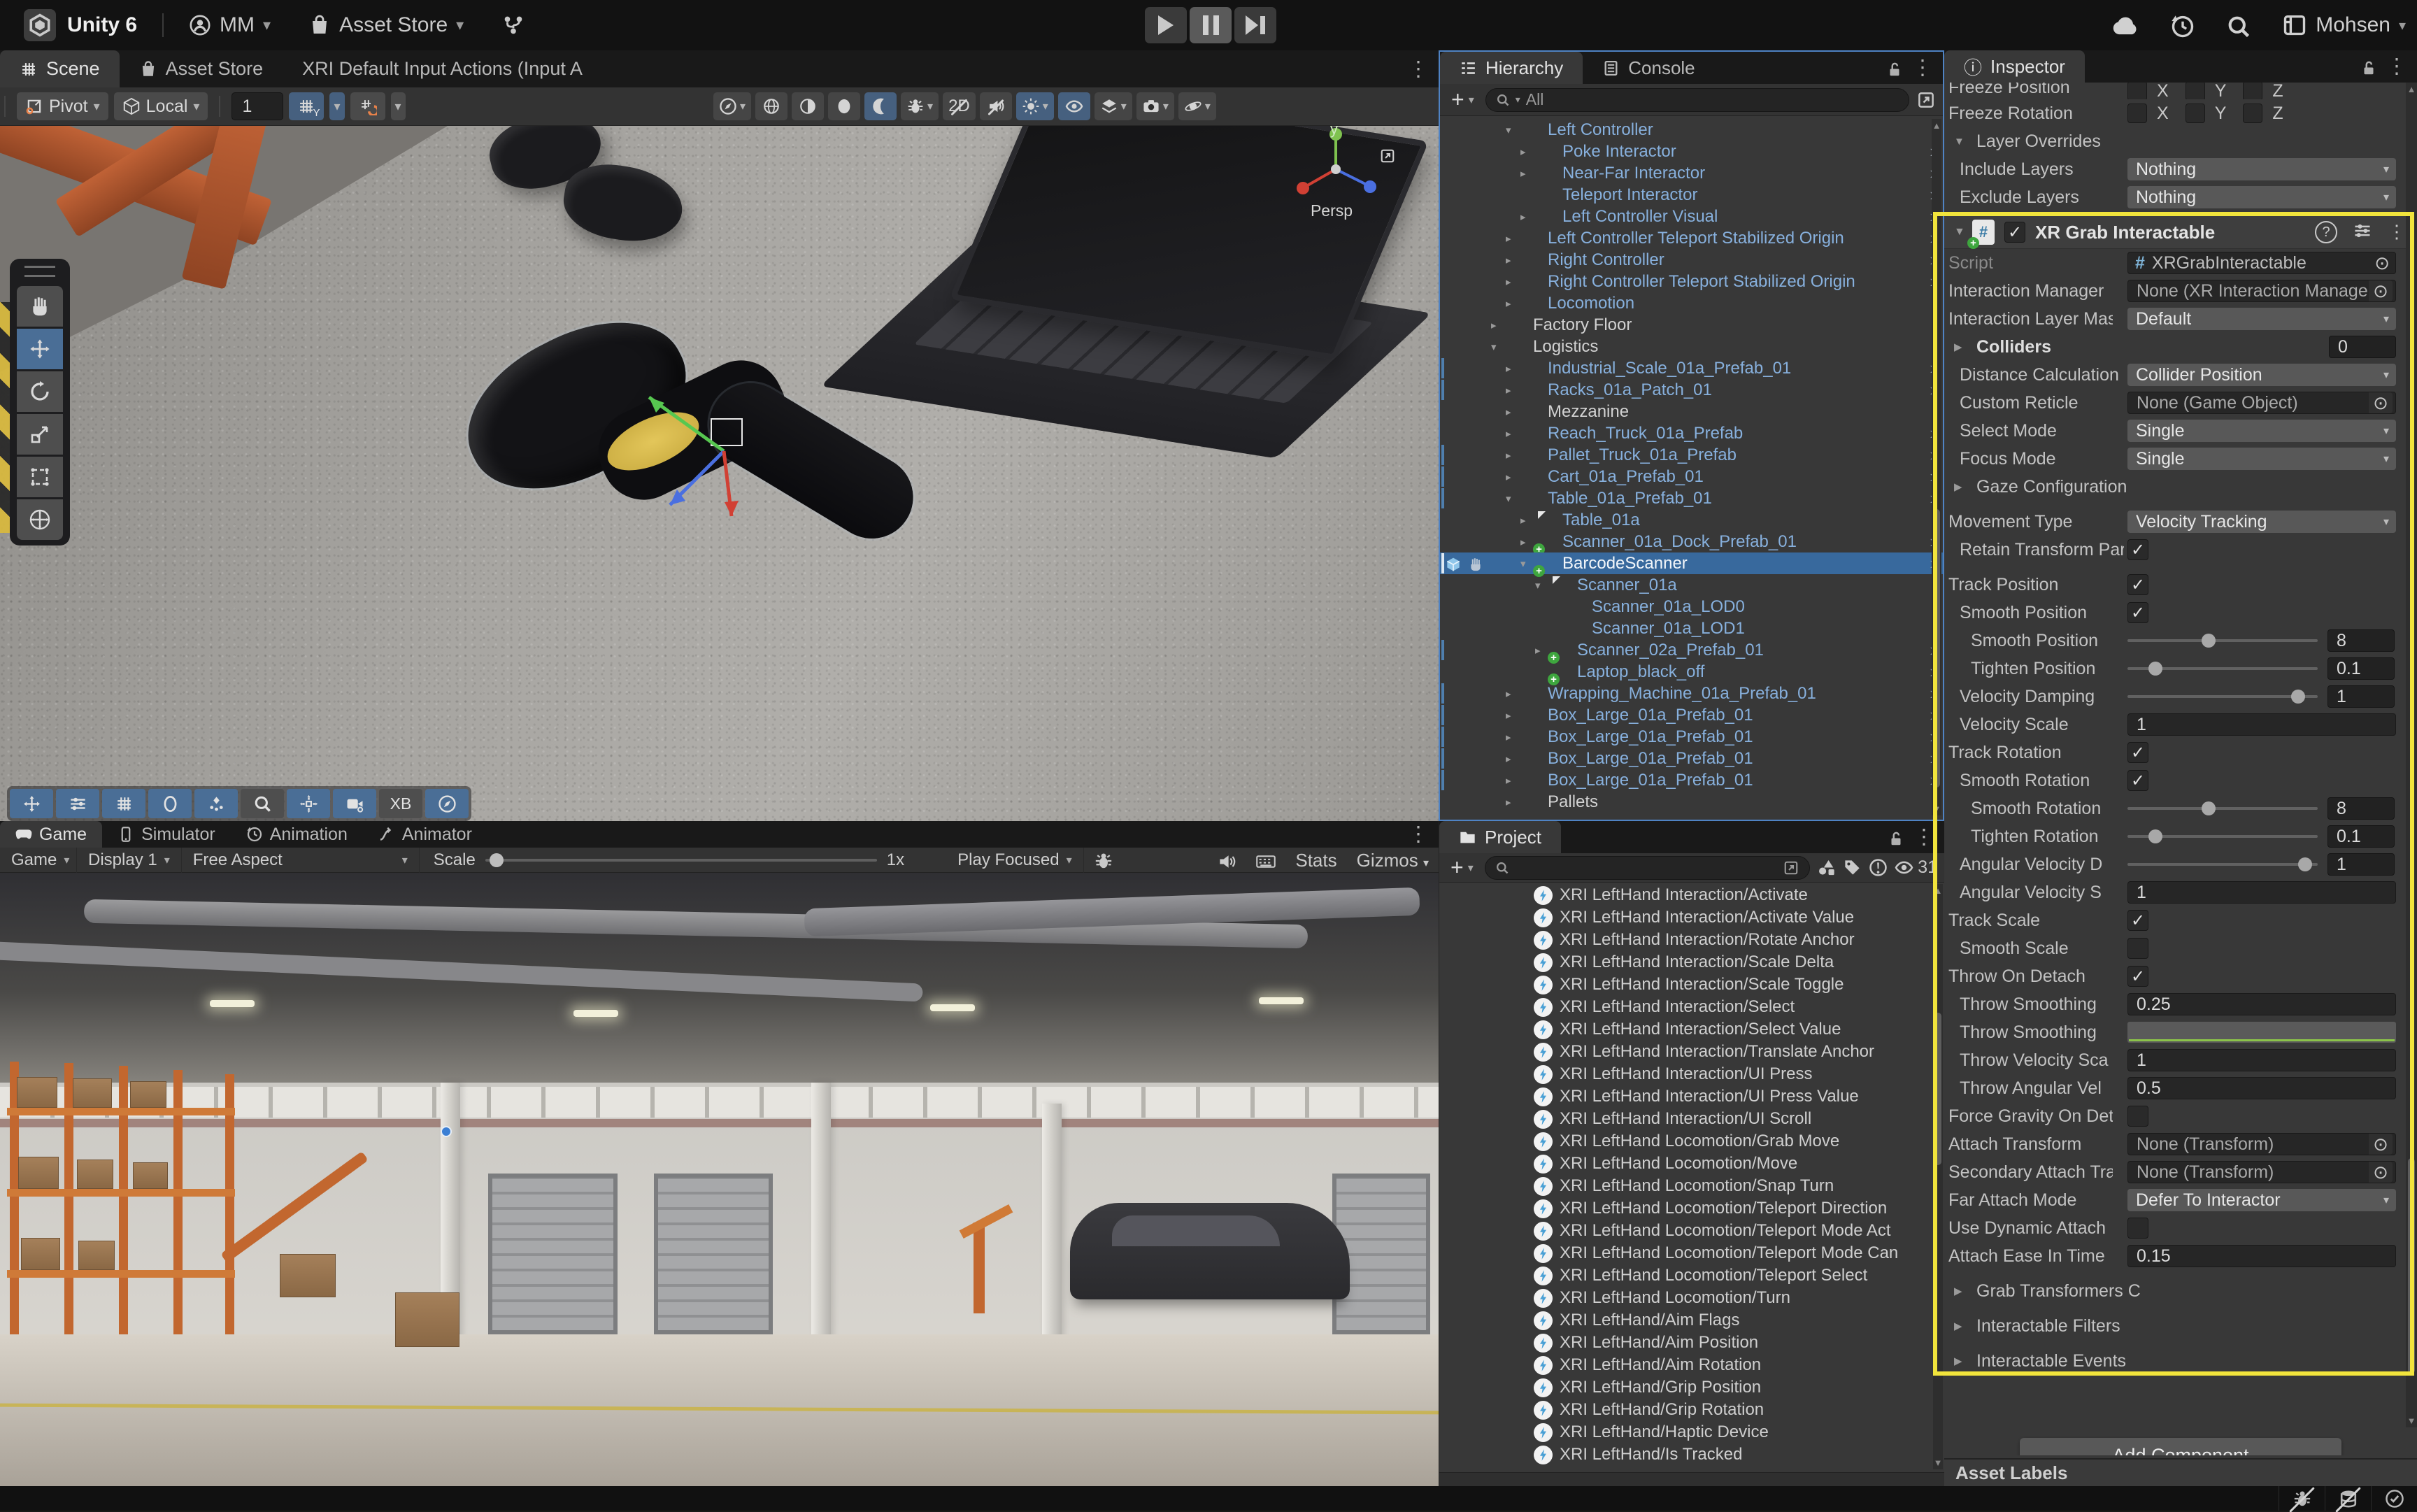 This screenshot has width=2417, height=1512. What do you see at coordinates (1963, 232) in the screenshot?
I see `component-foldout: ▼` at bounding box center [1963, 232].